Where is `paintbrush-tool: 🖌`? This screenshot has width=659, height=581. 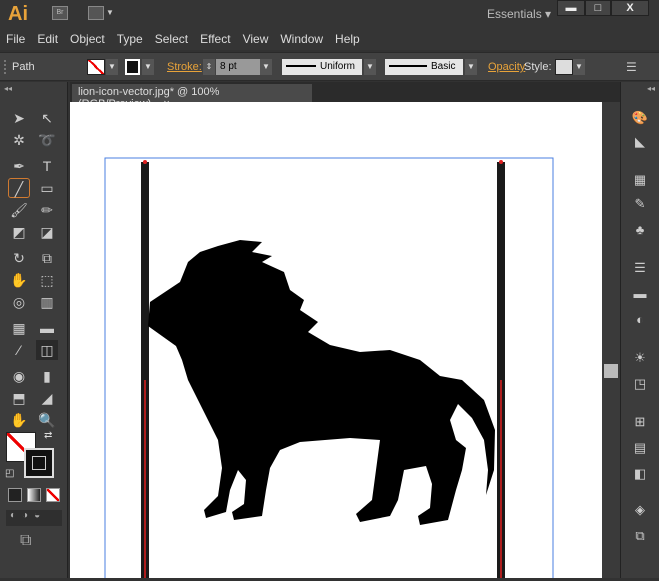 paintbrush-tool: 🖌 is located at coordinates (19, 210).